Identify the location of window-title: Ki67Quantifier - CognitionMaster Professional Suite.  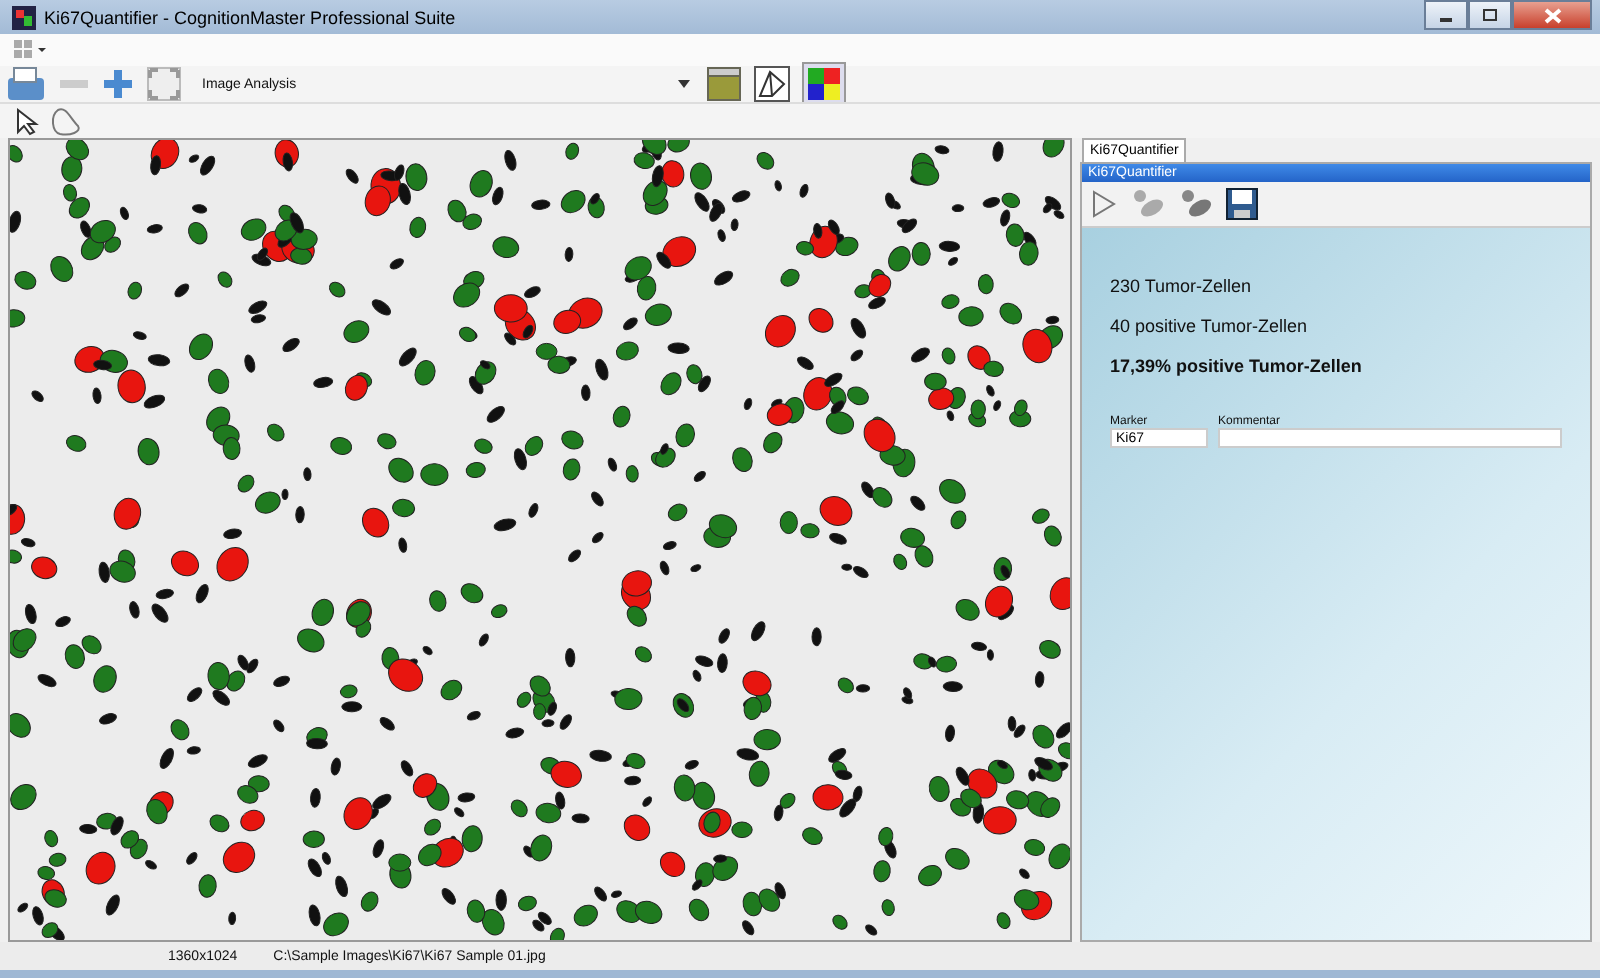
(251, 17).